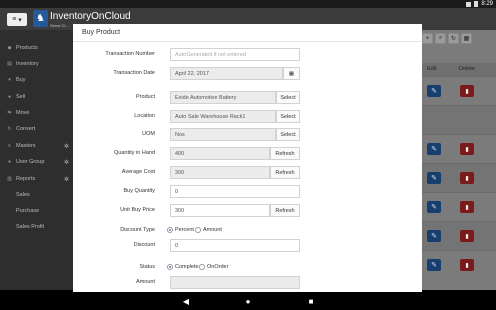  What do you see at coordinates (37, 179) in the screenshot?
I see `sidebar-item-reports: ▥ Reports ✲` at bounding box center [37, 179].